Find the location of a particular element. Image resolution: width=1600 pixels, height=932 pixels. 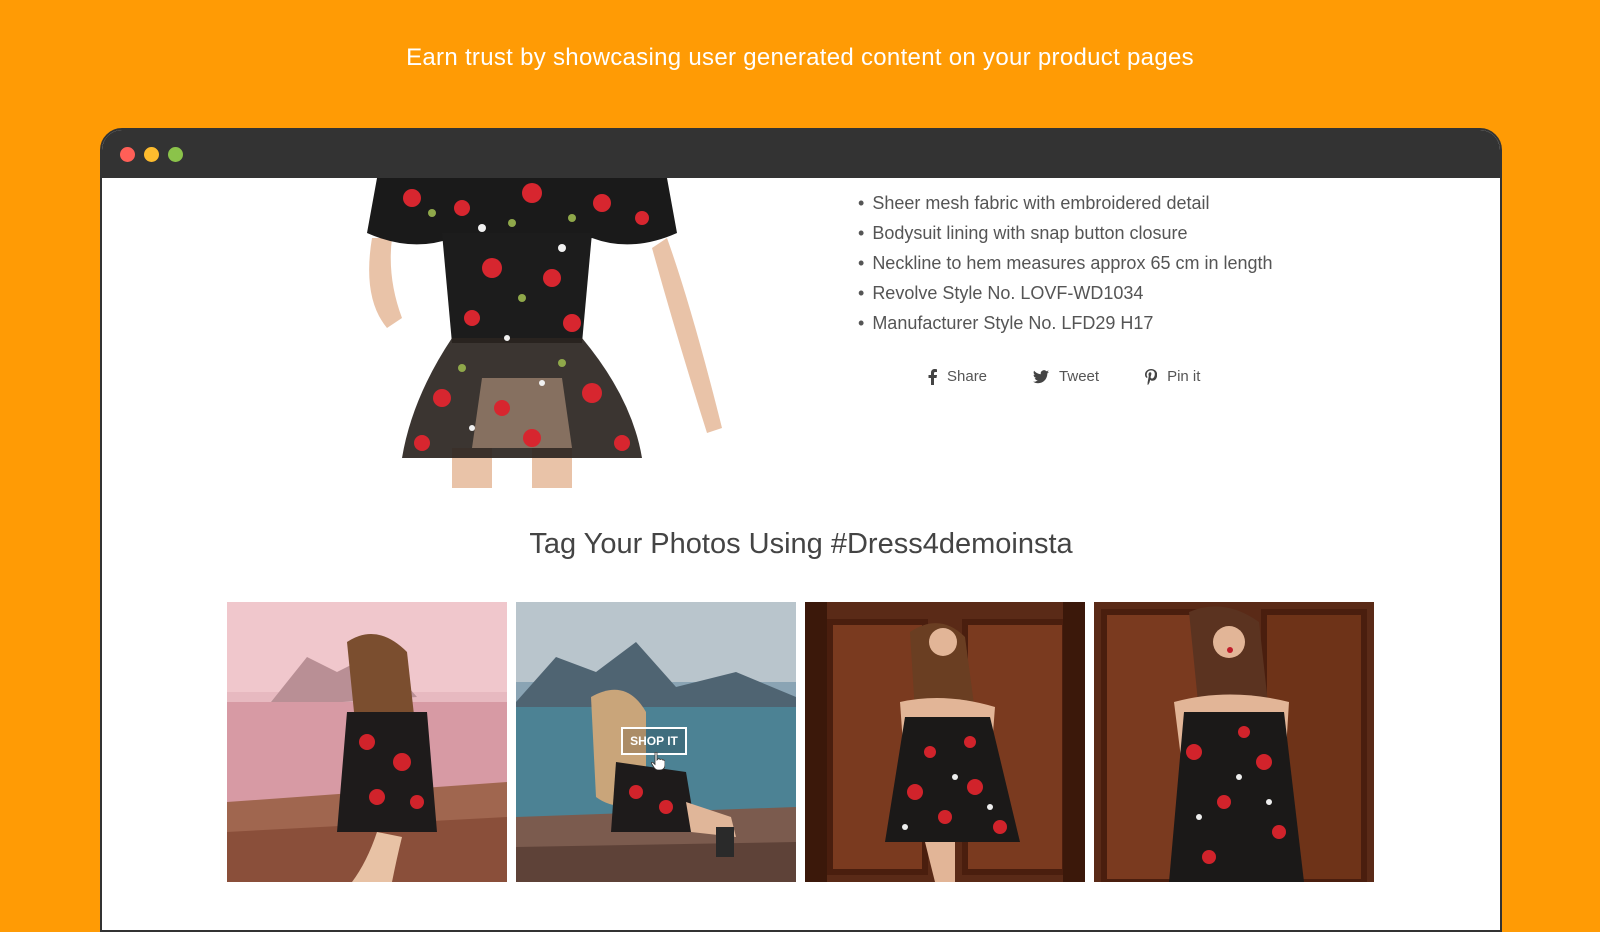

gallery-photo: SHOP IT is located at coordinates (656, 742).